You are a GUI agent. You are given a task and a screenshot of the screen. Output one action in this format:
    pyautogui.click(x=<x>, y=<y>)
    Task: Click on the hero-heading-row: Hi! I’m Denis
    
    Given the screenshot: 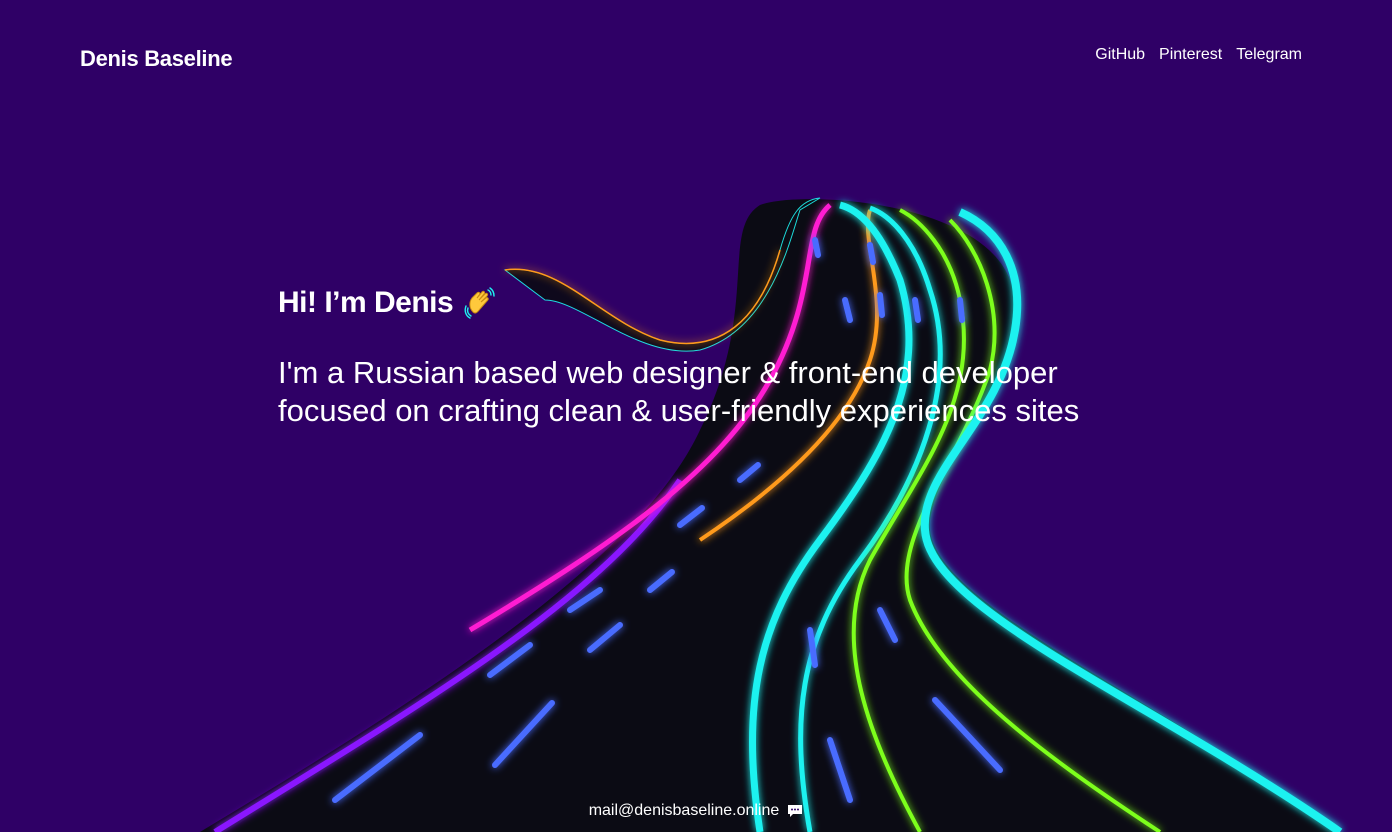 What is the action you would take?
    pyautogui.click(x=708, y=303)
    